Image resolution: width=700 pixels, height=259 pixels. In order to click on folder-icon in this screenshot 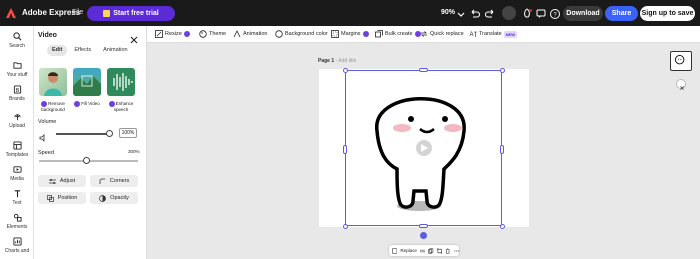, I will do `click(17, 65)`.